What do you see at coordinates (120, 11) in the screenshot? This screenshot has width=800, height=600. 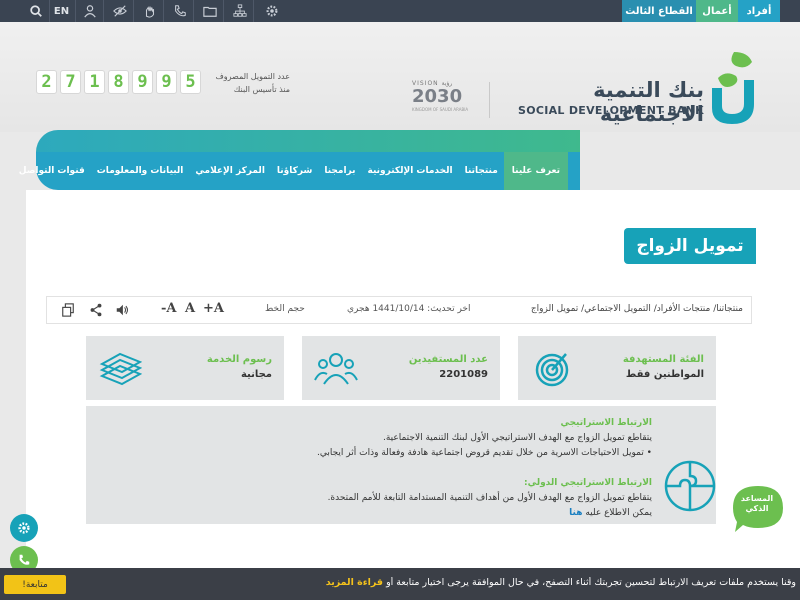 I see `eye-off-icon` at bounding box center [120, 11].